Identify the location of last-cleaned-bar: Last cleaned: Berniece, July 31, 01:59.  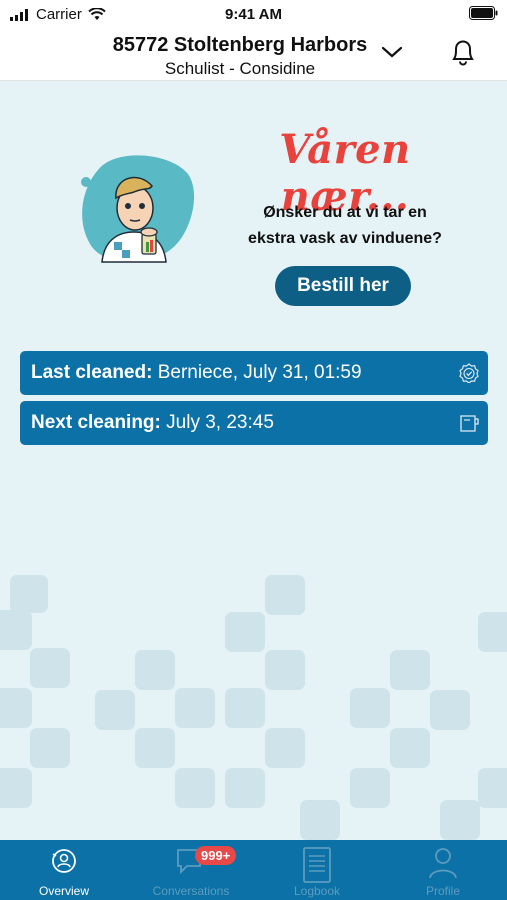
(254, 373).